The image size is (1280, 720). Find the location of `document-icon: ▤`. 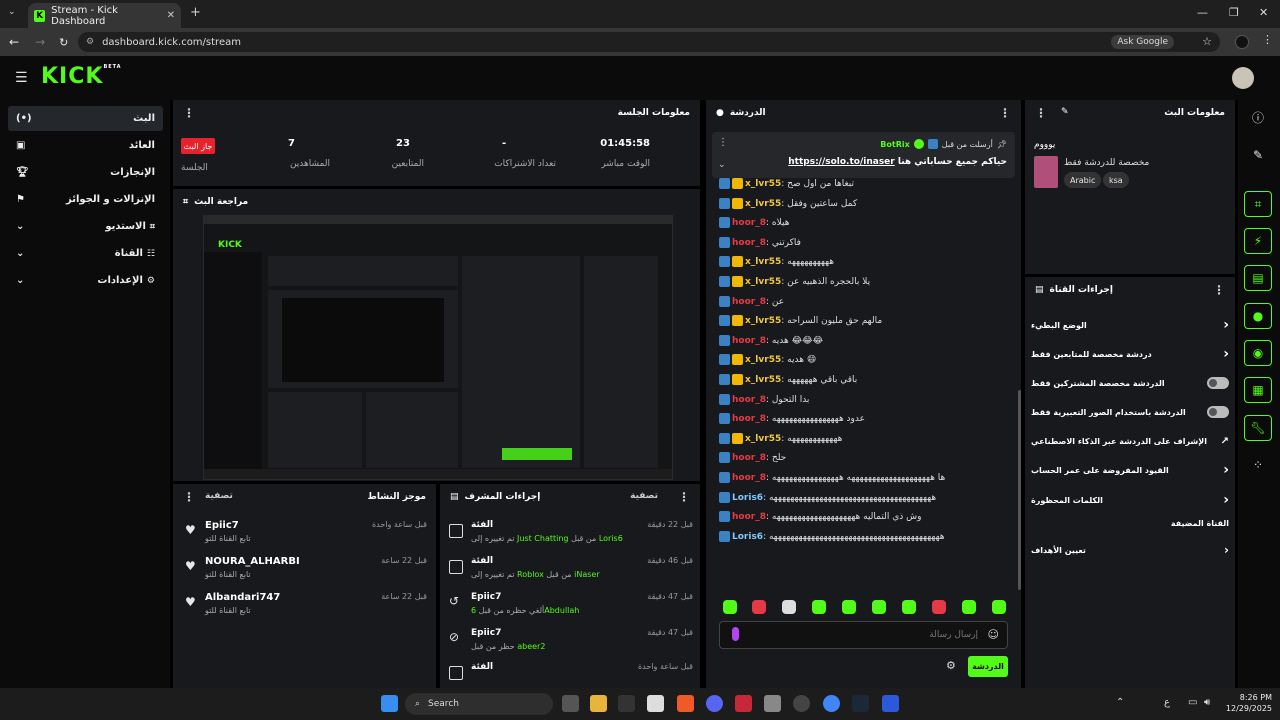

document-icon: ▤ is located at coordinates (1258, 278).